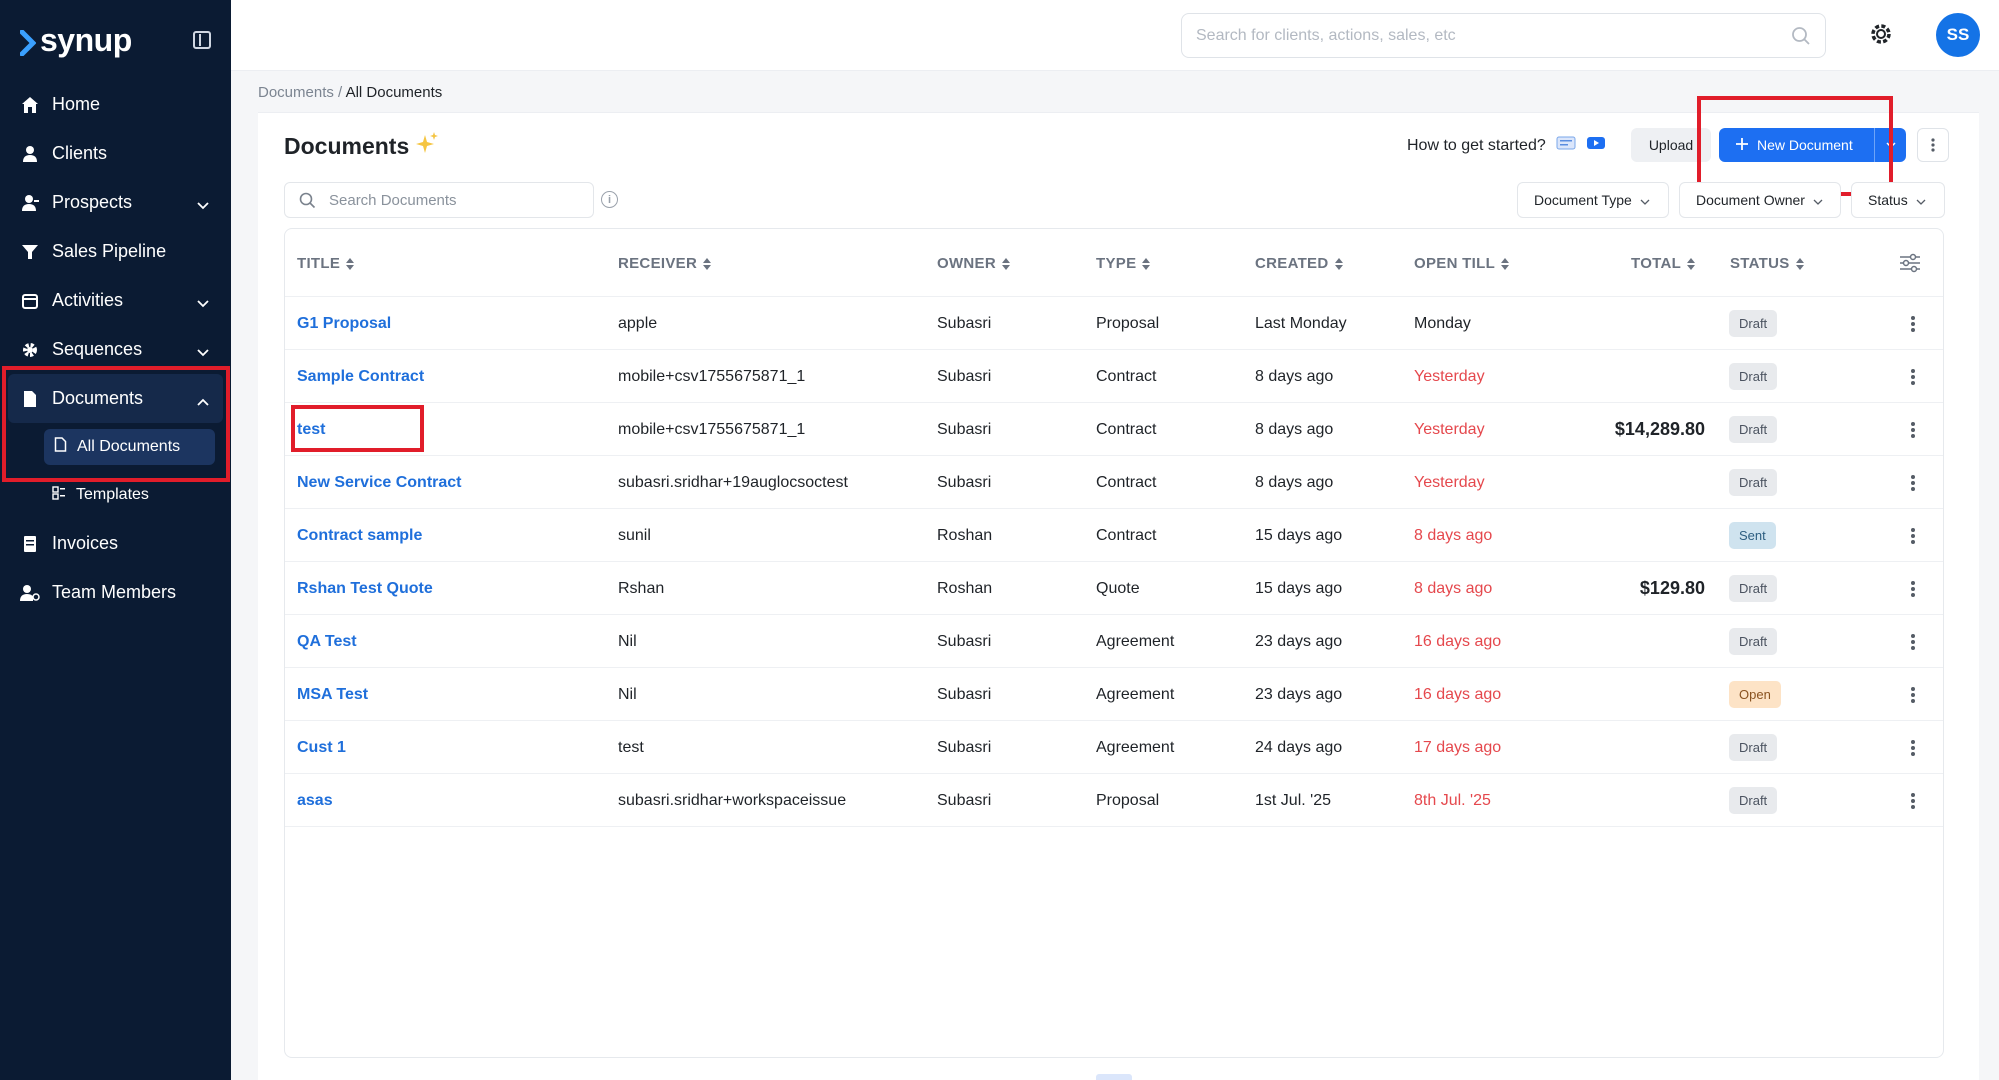 This screenshot has height=1080, width=1999. What do you see at coordinates (1503, 35) in the screenshot?
I see `global-search-input: Search for clients, actions, sales, etc` at bounding box center [1503, 35].